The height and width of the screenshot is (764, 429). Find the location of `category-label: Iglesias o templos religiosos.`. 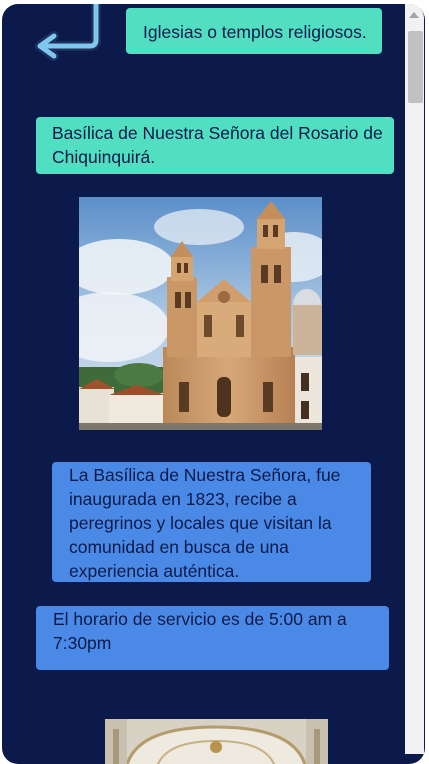

category-label: Iglesias o templos religiosos. is located at coordinates (254, 31).